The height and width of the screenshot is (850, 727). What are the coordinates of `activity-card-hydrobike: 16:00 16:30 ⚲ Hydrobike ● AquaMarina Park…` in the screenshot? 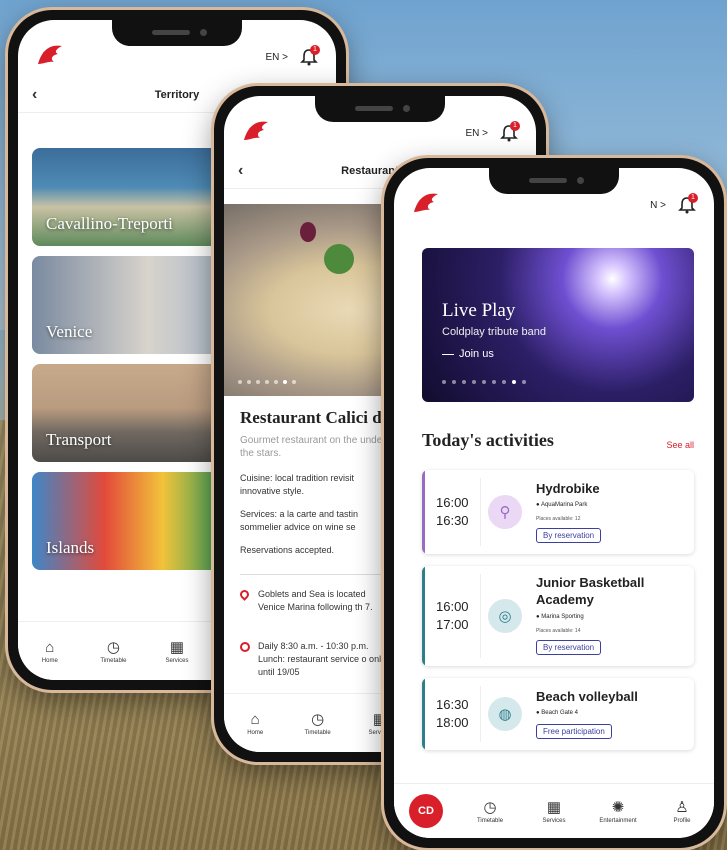 It's located at (558, 512).